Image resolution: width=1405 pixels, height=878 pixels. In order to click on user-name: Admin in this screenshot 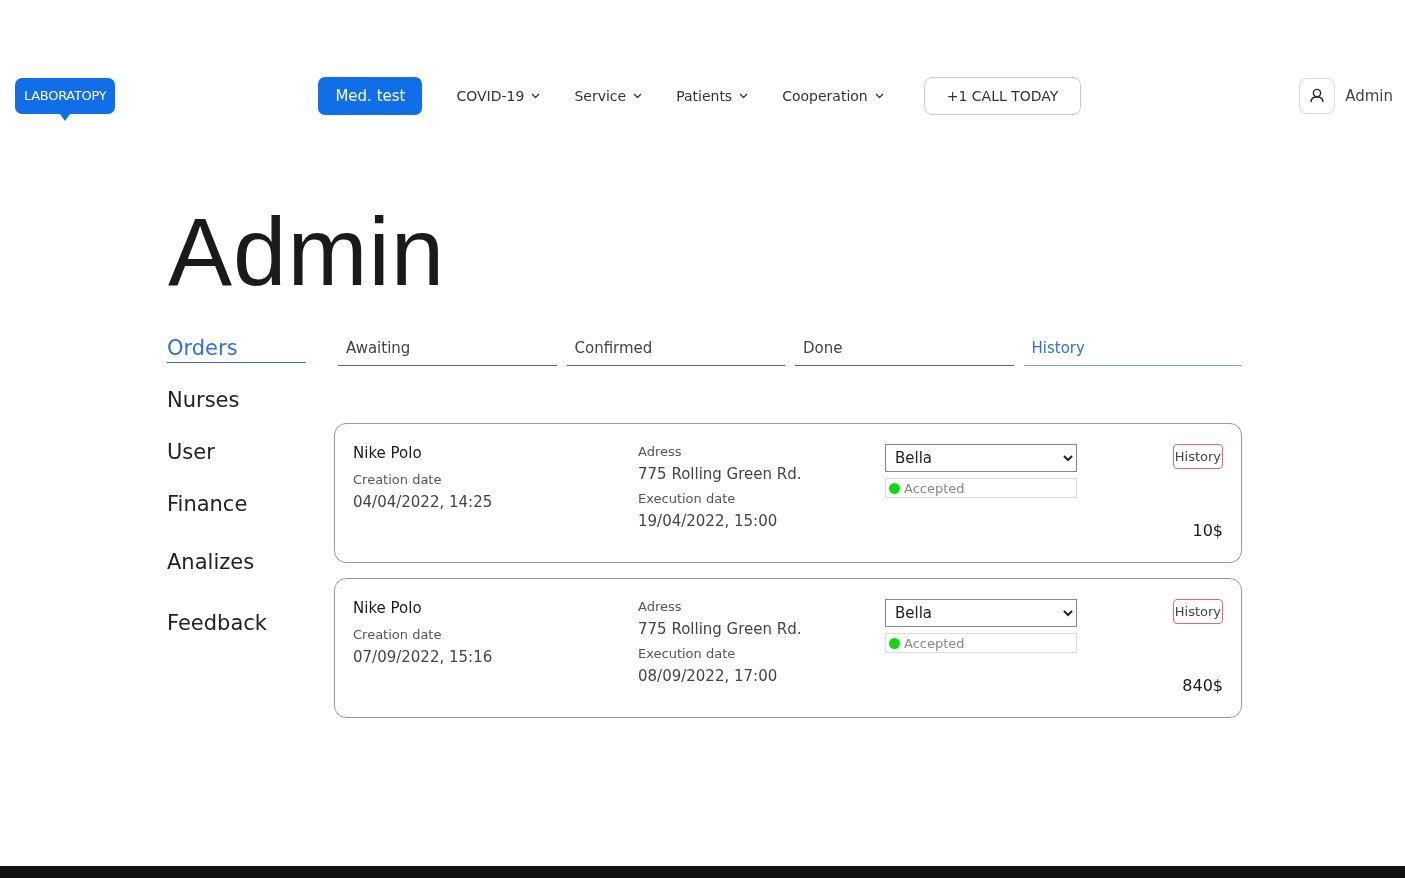, I will do `click(1369, 95)`.